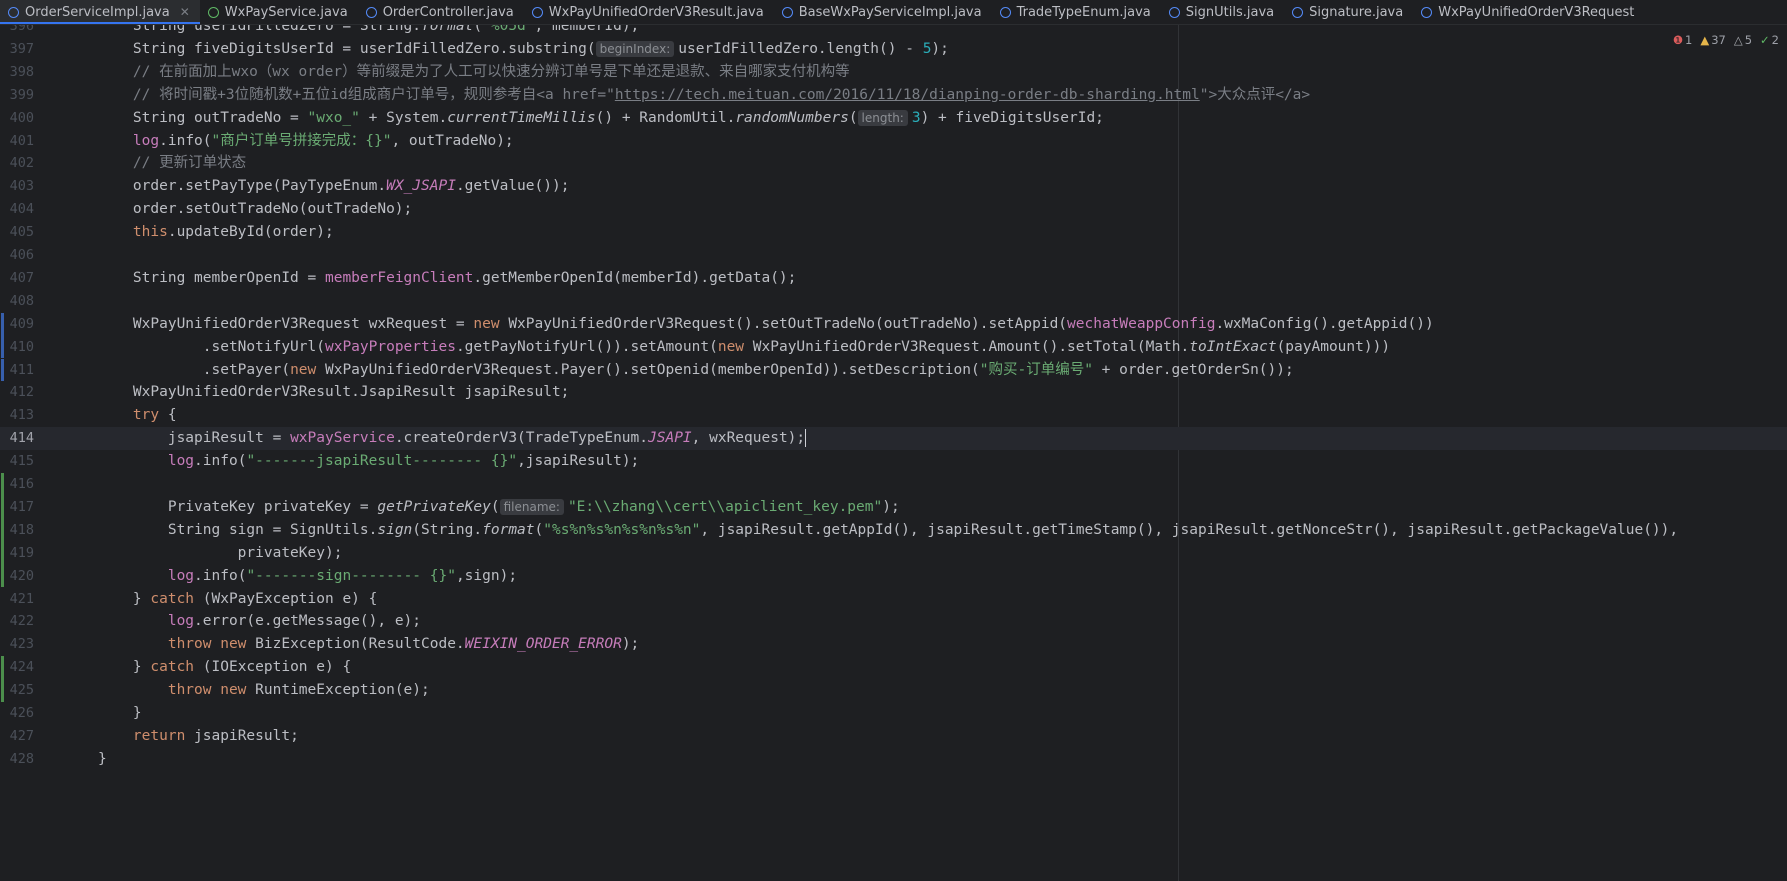 This screenshot has height=881, width=1787. Describe the element at coordinates (17, 49) in the screenshot. I see `line-number: 397` at that location.